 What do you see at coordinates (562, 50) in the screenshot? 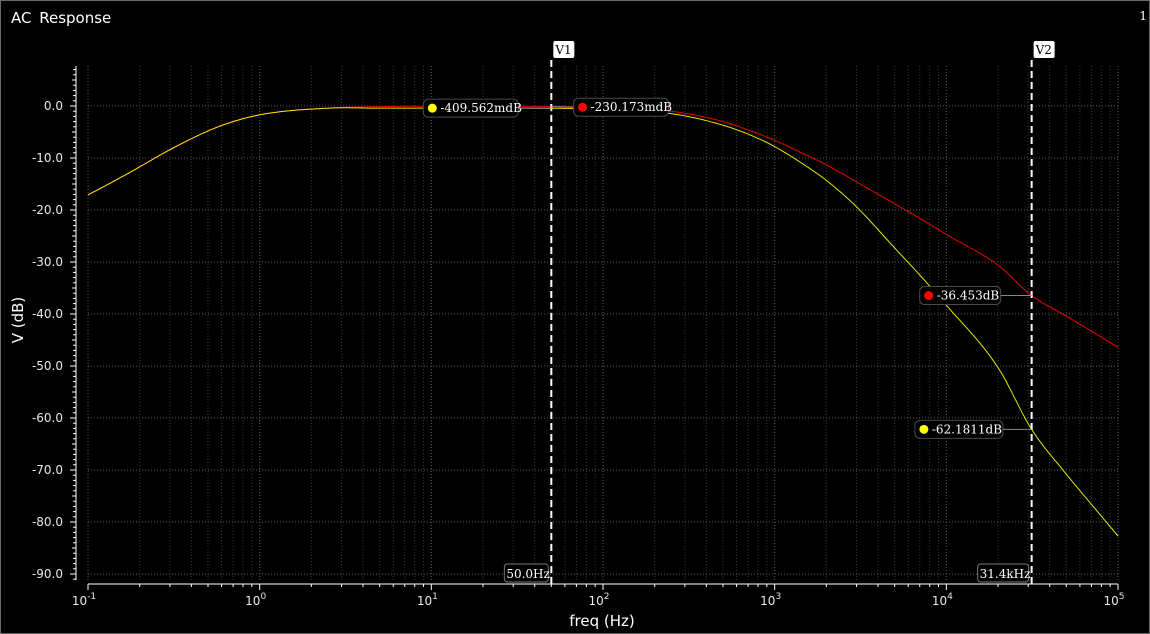
I see `cursor-name-v1: V1` at bounding box center [562, 50].